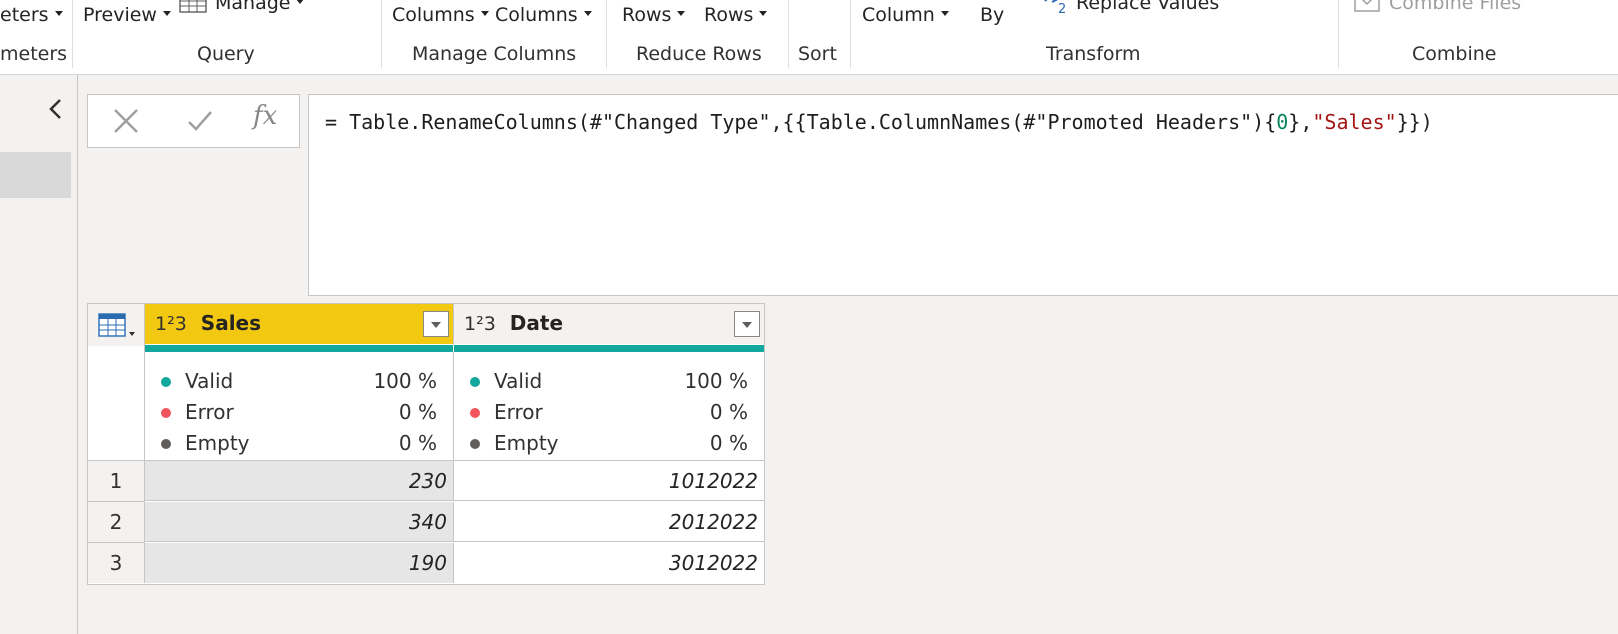 The image size is (1618, 634). What do you see at coordinates (116, 522) in the screenshot?
I see `row-number: 2` at bounding box center [116, 522].